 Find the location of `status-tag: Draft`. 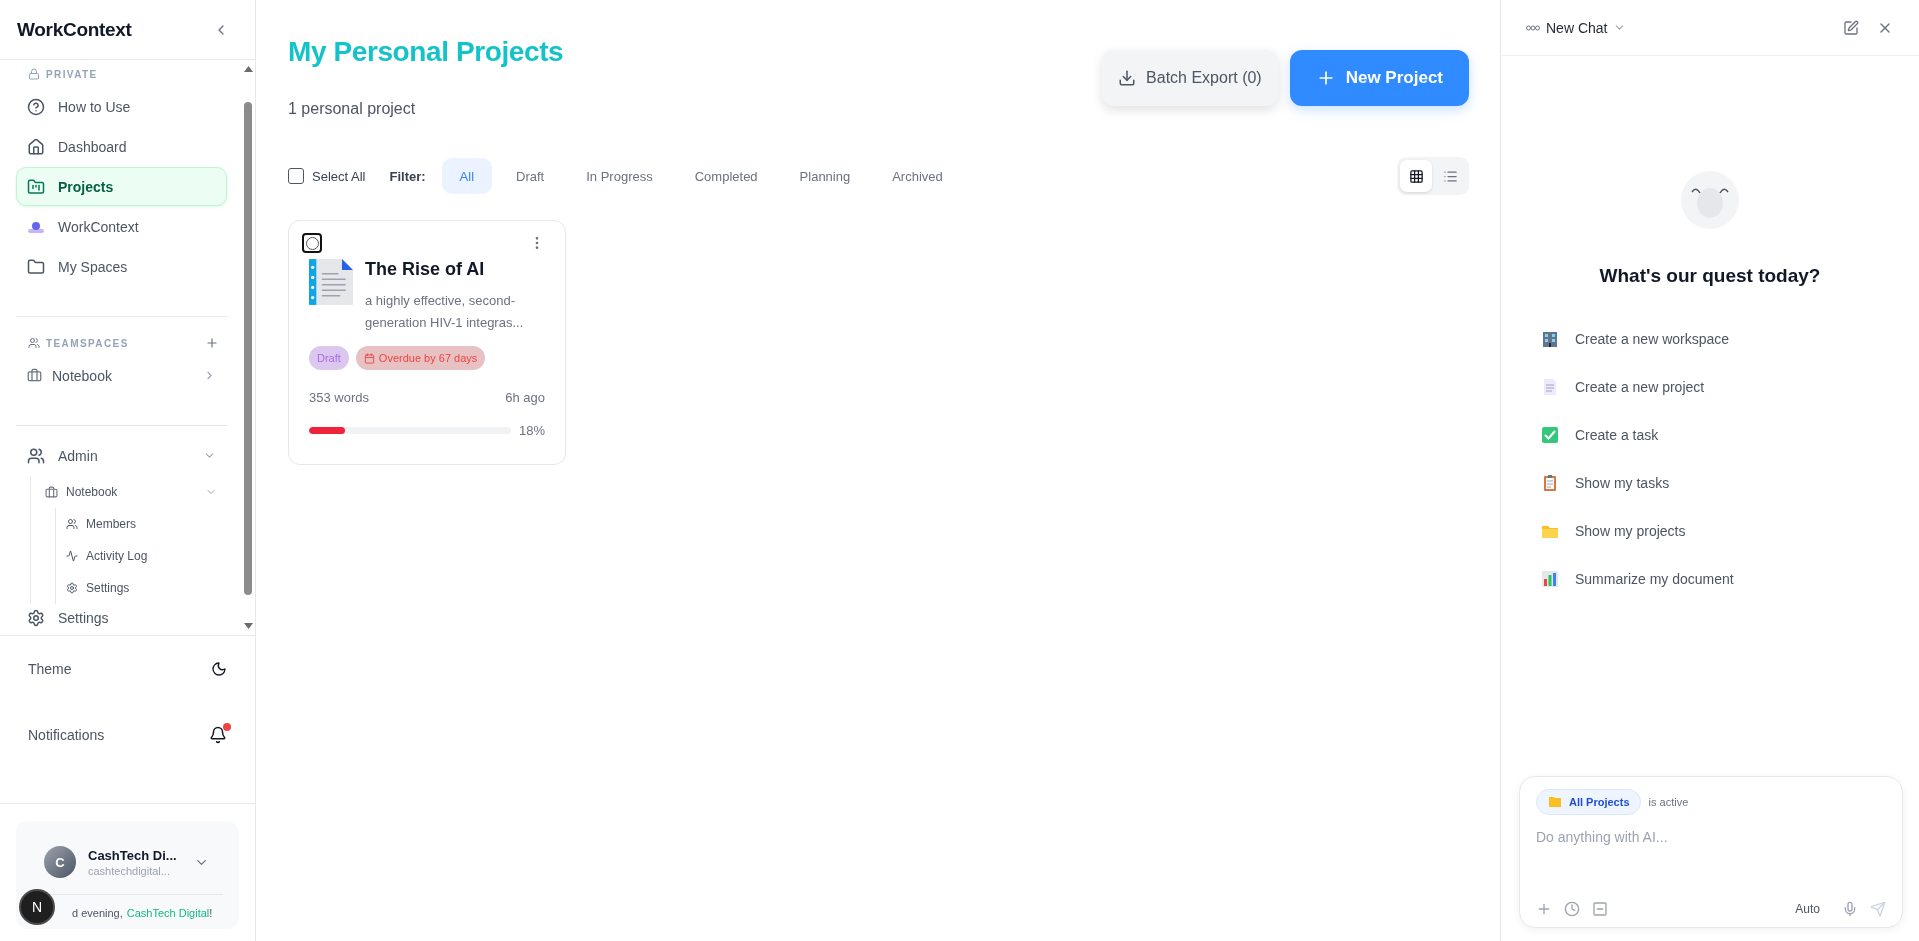

status-tag: Draft is located at coordinates (329, 358).